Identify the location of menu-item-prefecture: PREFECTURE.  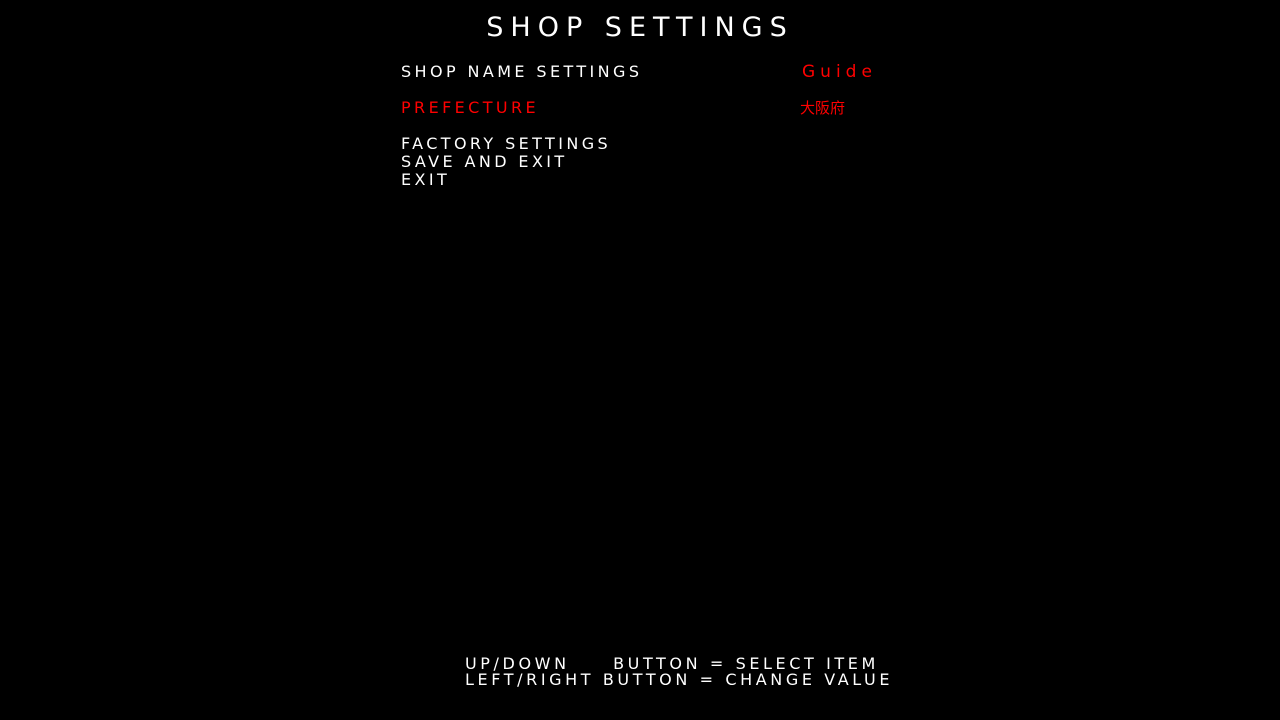
(470, 108).